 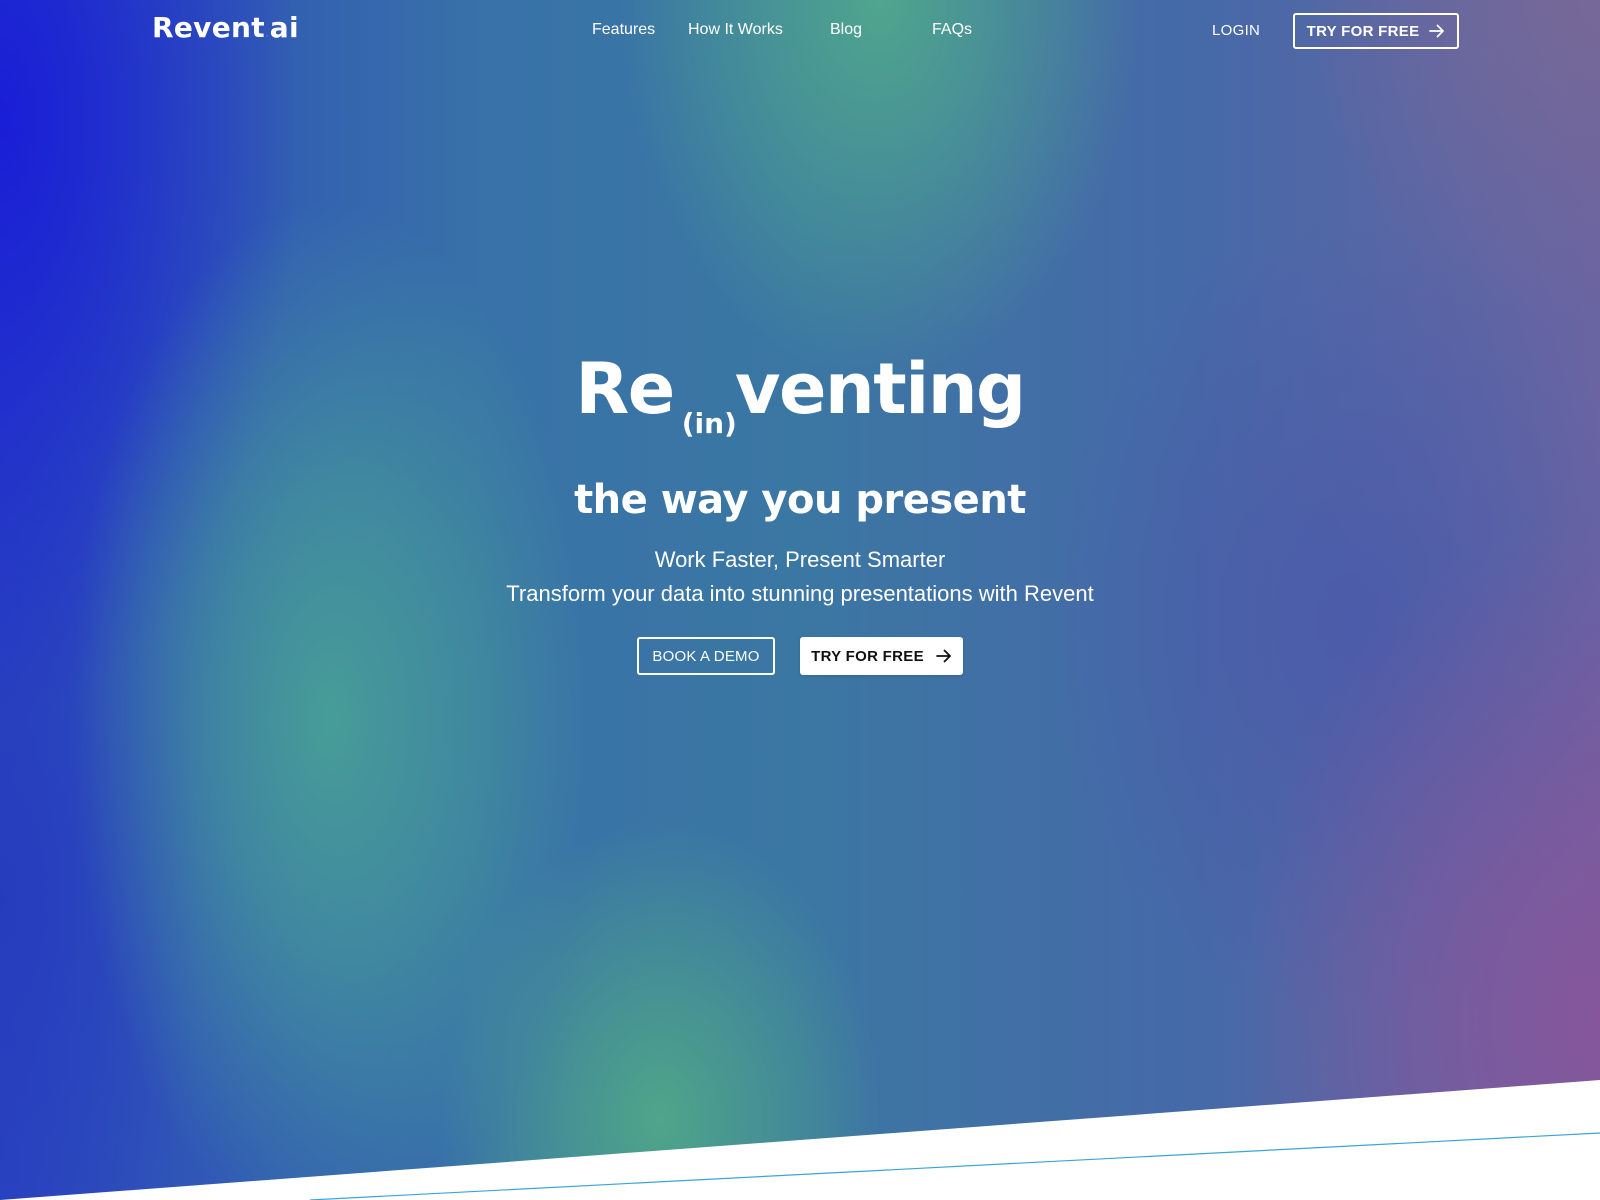 What do you see at coordinates (735, 30) in the screenshot?
I see `nav-link-how-it-works: How It Works` at bounding box center [735, 30].